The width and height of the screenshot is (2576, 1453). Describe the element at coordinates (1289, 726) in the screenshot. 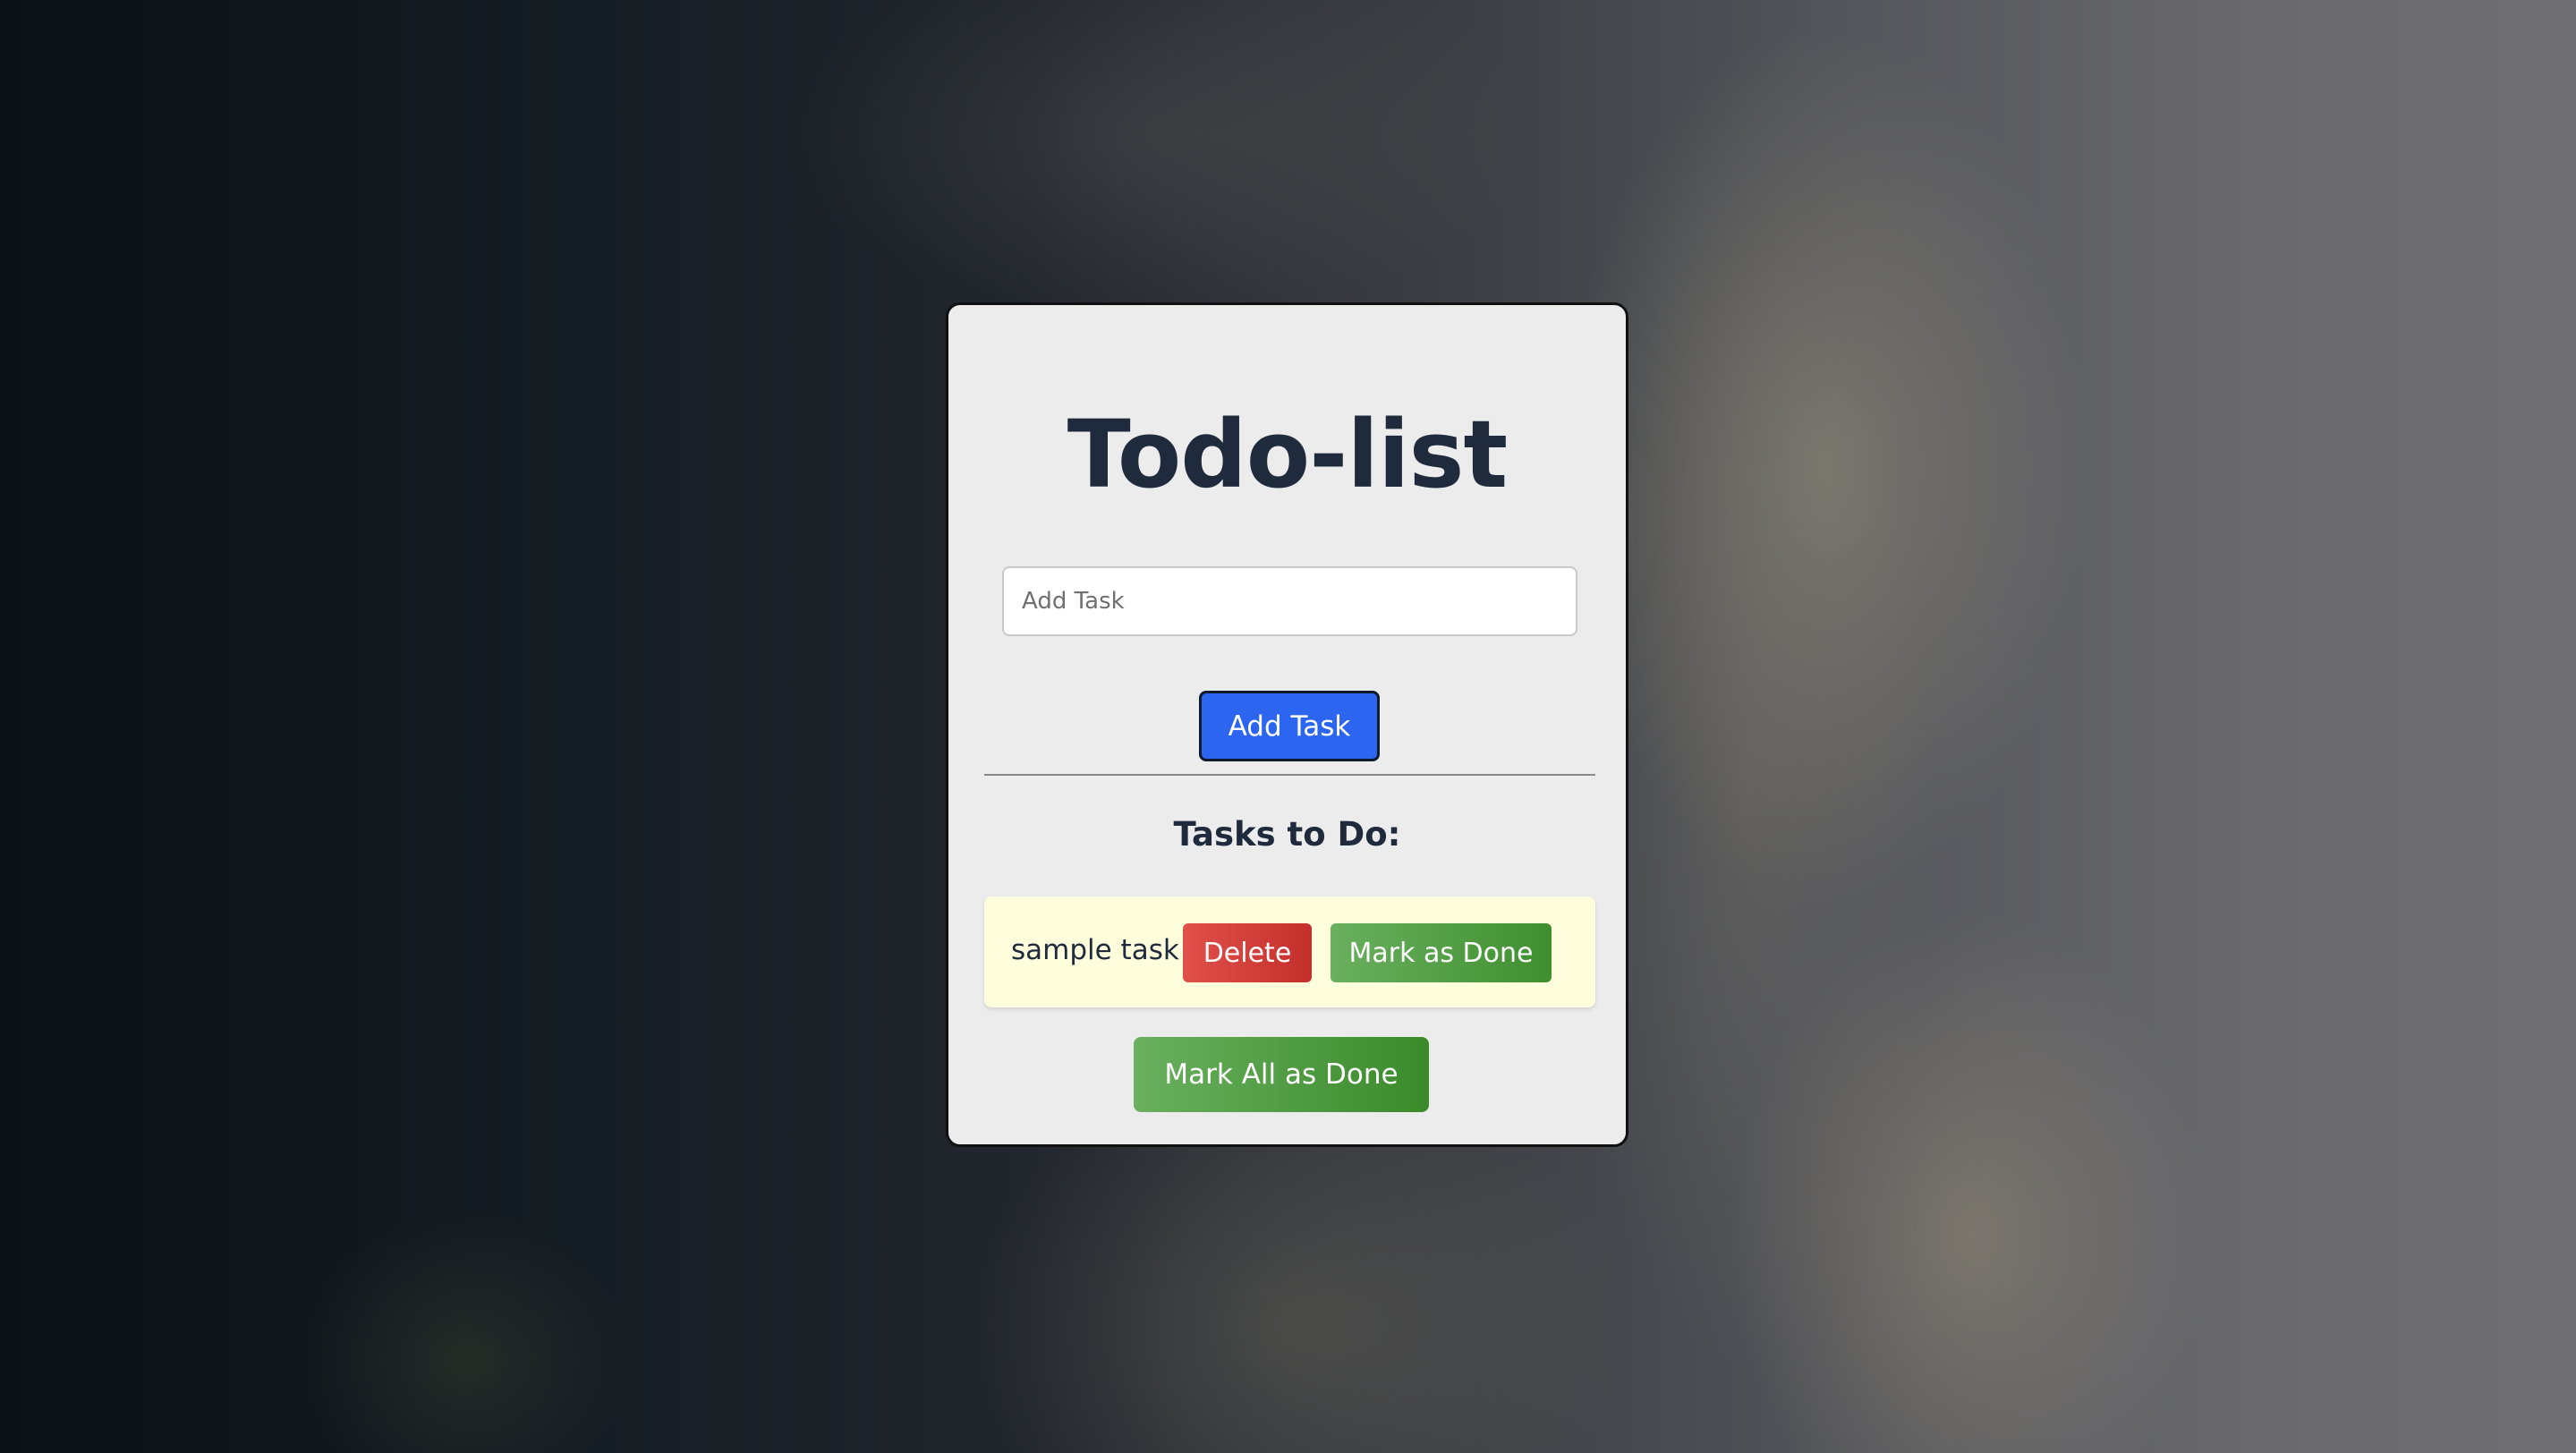

I see `add-task-button: Add Task` at that location.